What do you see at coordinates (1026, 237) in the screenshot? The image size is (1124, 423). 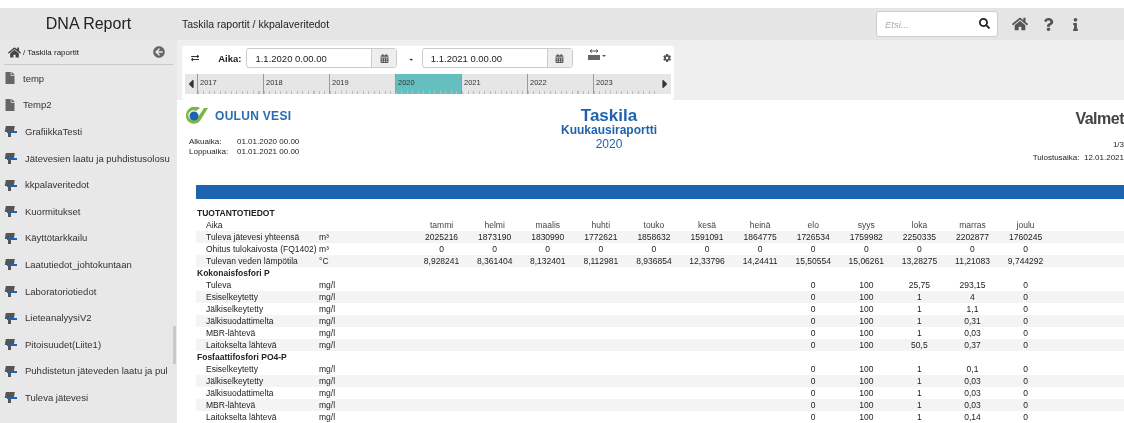 I see `table-cell-text: 1760245` at bounding box center [1026, 237].